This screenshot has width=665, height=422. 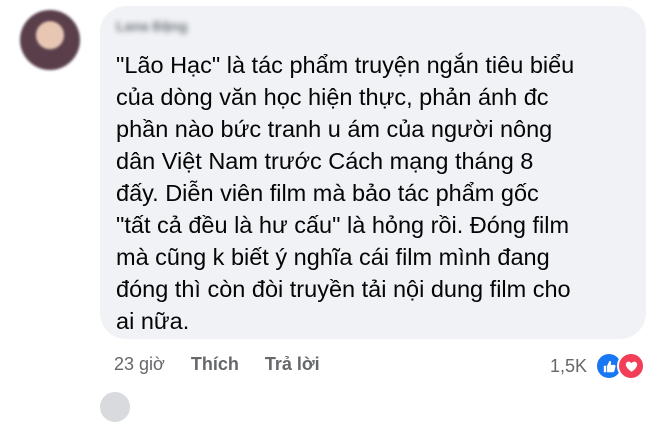 I want to click on avatar, so click(x=50, y=40).